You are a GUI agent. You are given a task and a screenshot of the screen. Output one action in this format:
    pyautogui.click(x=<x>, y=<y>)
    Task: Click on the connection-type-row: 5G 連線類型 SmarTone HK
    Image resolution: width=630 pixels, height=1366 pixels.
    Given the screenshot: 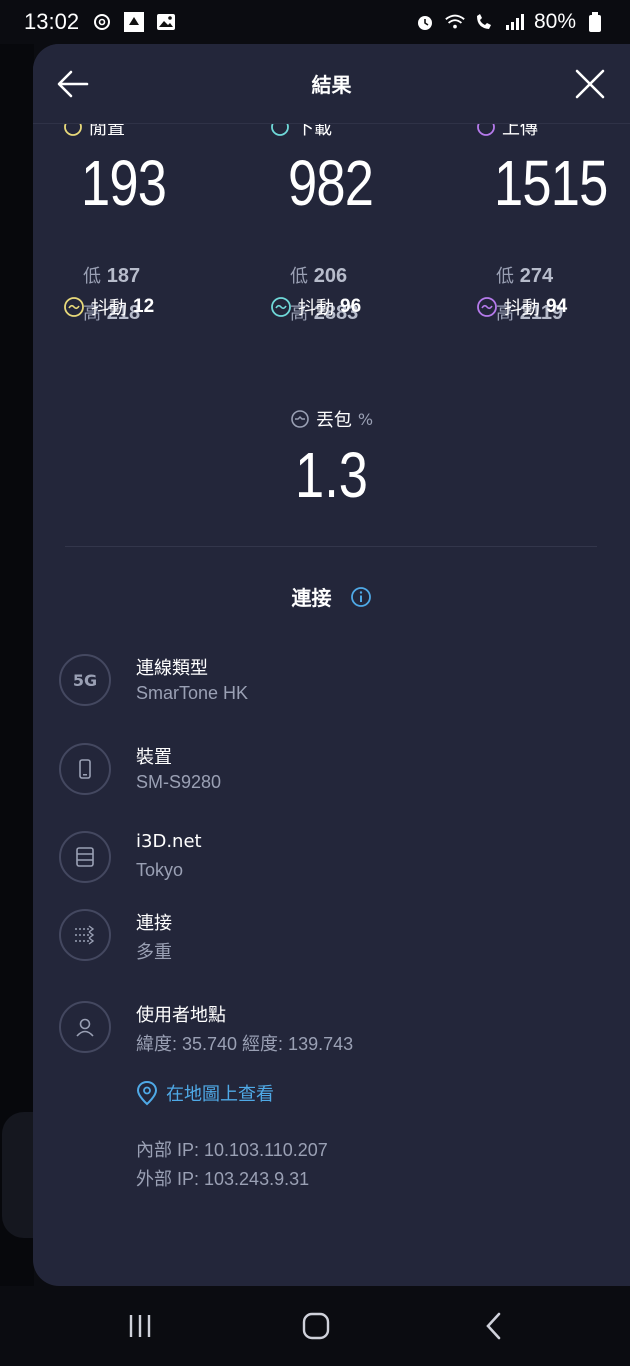 What is the action you would take?
    pyautogui.click(x=329, y=684)
    